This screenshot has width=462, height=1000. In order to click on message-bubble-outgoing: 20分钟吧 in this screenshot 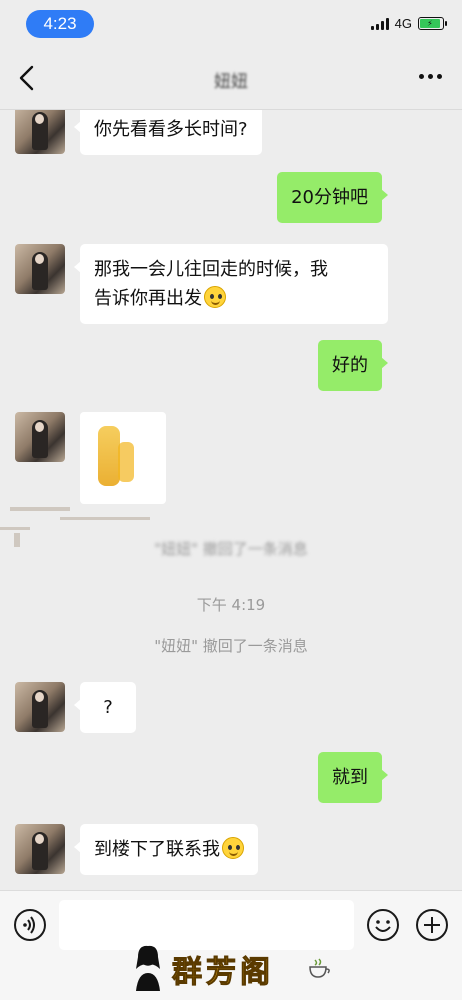, I will do `click(332, 197)`.